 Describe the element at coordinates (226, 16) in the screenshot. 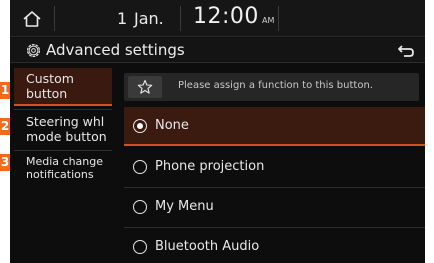

I see `clock-time: 12:00` at that location.